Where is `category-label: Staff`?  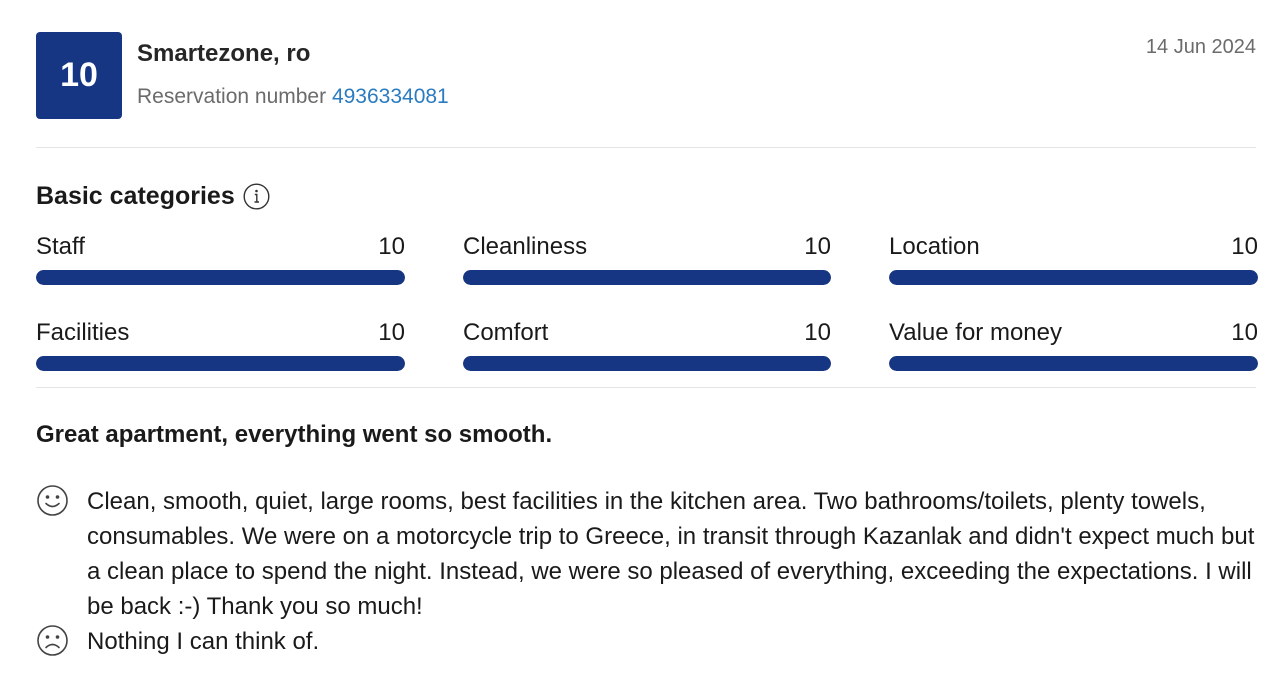 category-label: Staff is located at coordinates (60, 246).